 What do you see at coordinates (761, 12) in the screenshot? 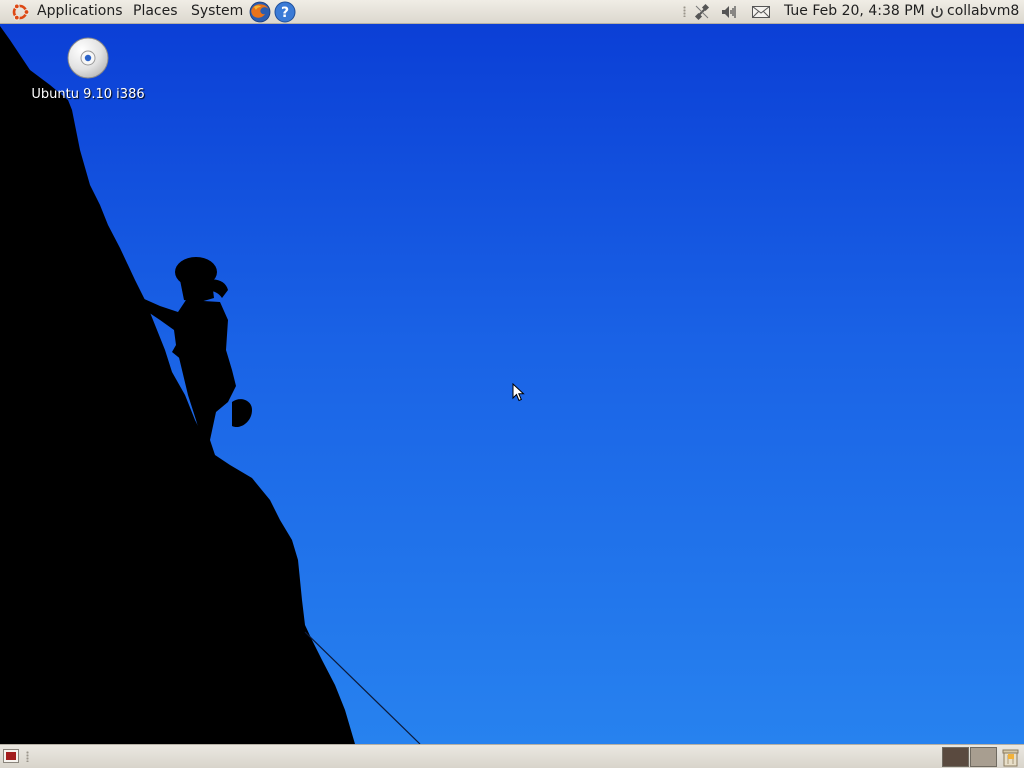
I see `mail-icon` at bounding box center [761, 12].